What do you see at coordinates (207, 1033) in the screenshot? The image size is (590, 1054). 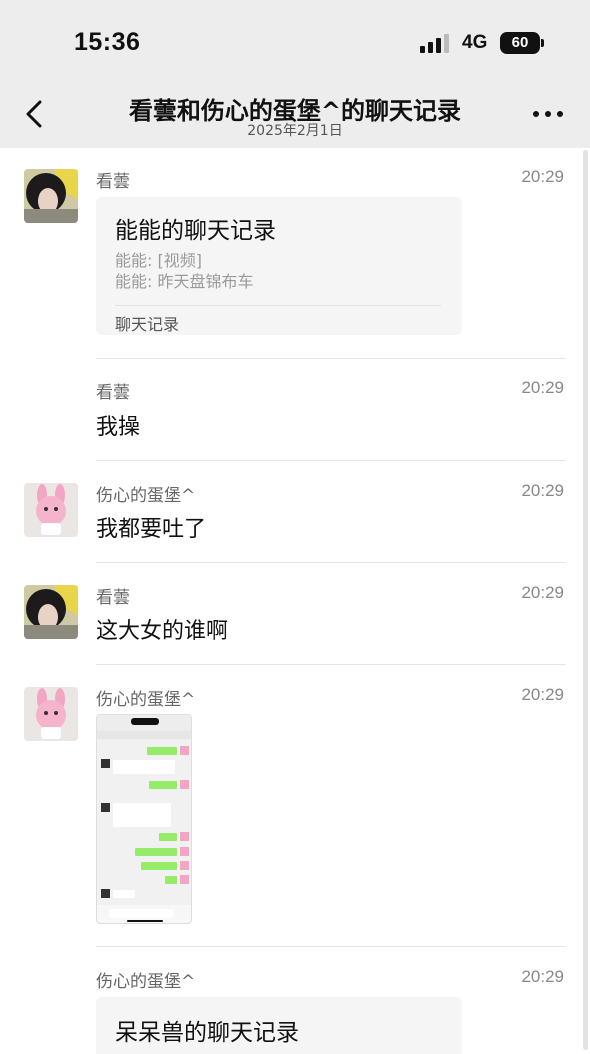 I see `card-title: 呆呆兽的聊天记录` at bounding box center [207, 1033].